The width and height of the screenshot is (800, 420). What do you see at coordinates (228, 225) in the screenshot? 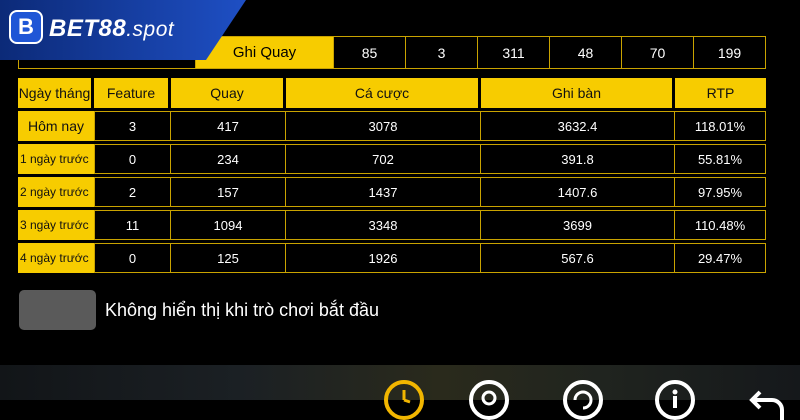
I see `cell-quay: 1094` at bounding box center [228, 225].